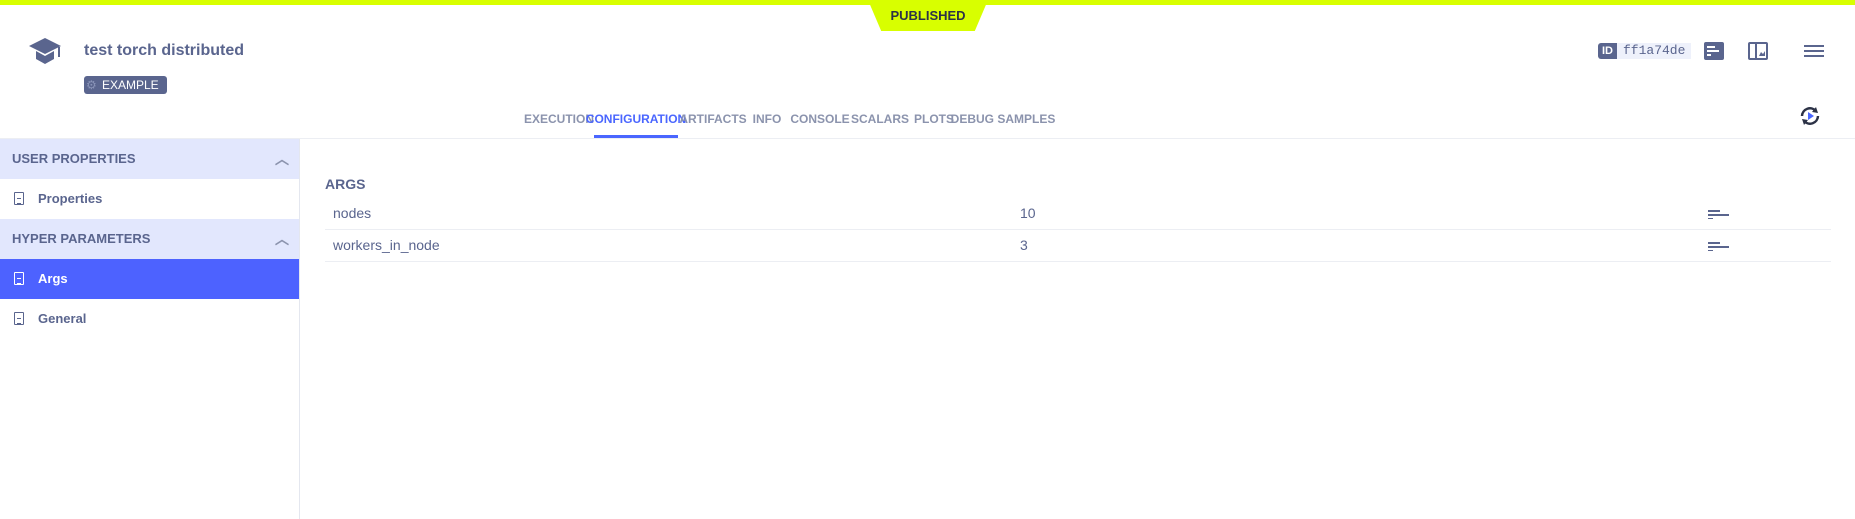 This screenshot has width=1855, height=519. I want to click on tab-debug-samples: DEBUG SAMPLES, so click(1003, 119).